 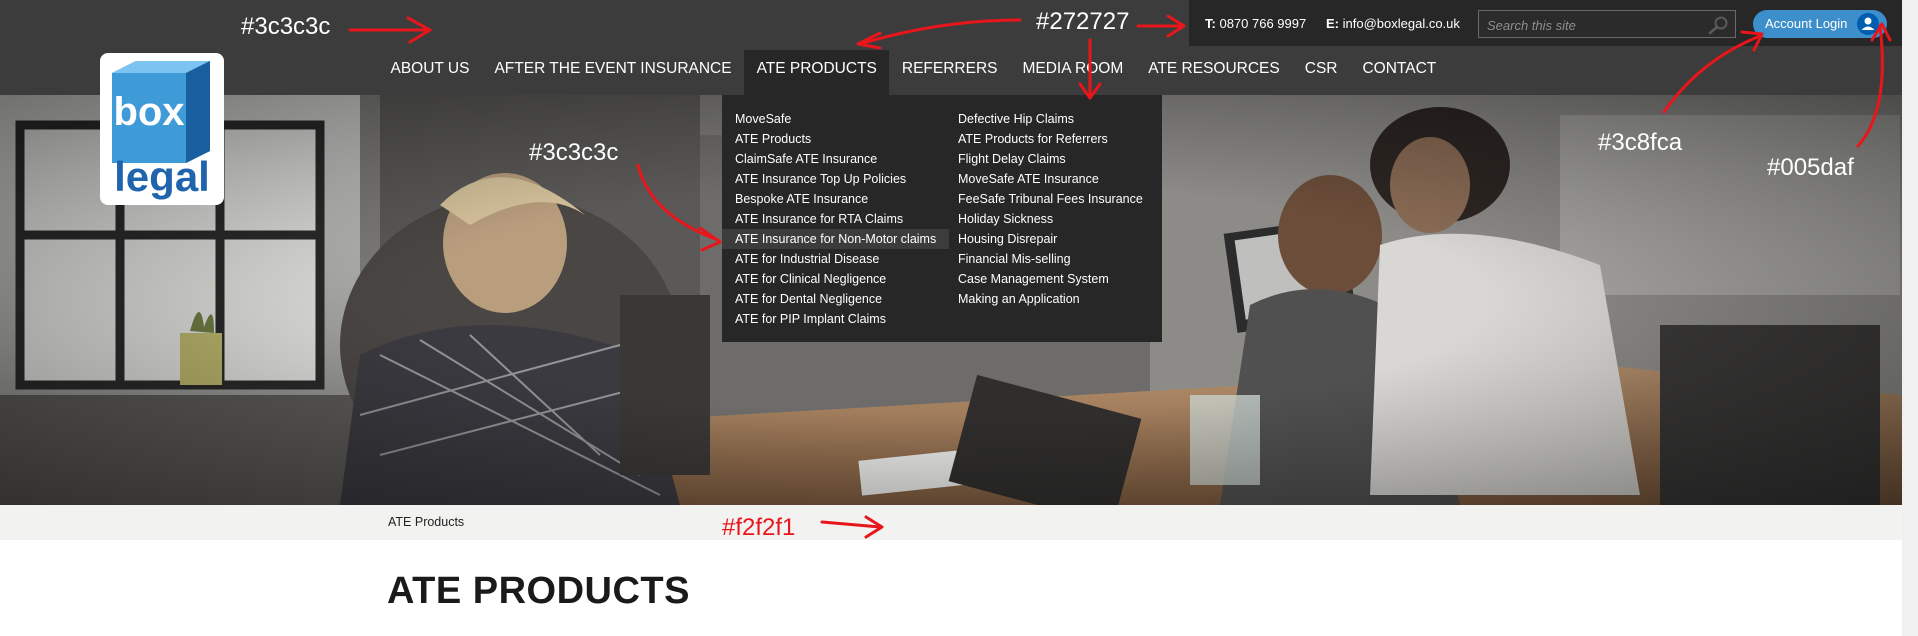 What do you see at coordinates (851, 524) in the screenshot?
I see `arrow-breadcrumb-bg` at bounding box center [851, 524].